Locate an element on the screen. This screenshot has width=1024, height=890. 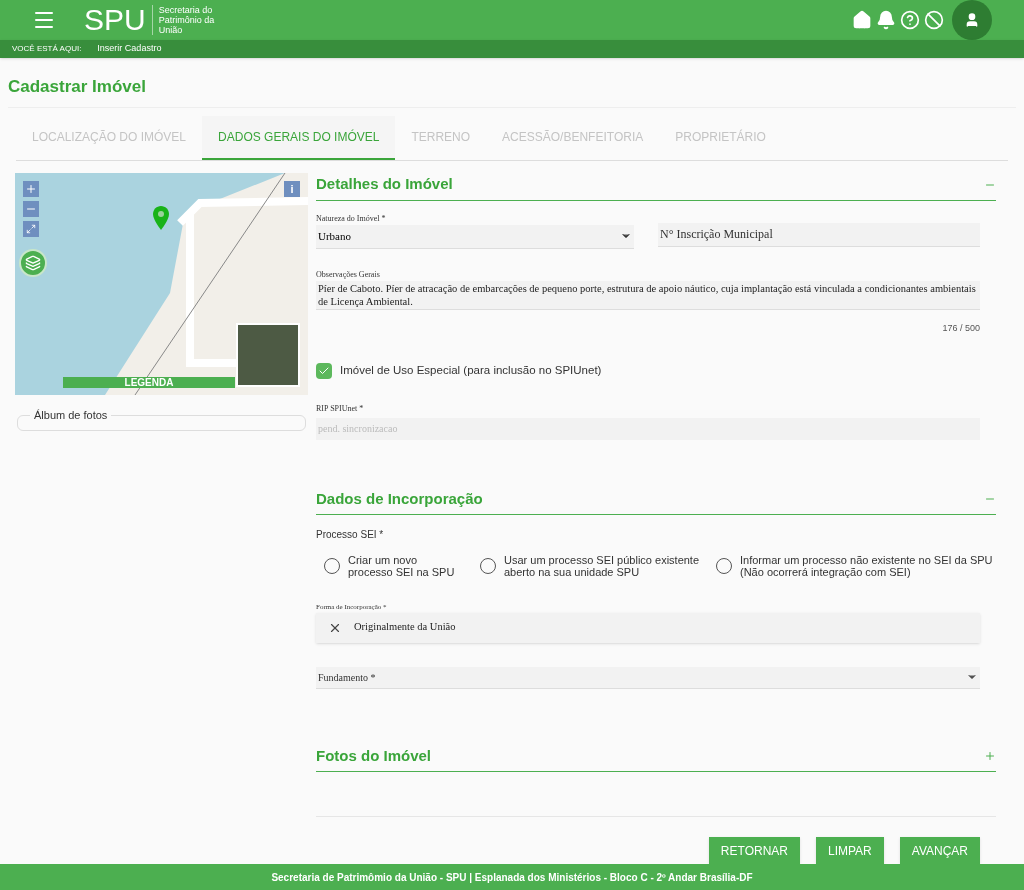
textarea-field: Píer de Caboto. Píer de atracação de embarcações de pequeno porte, estrutura de apoio náutico, cuja implantação está vinculada a condicionantes ambientais de Licença Ambiental. is located at coordinates (648, 295).